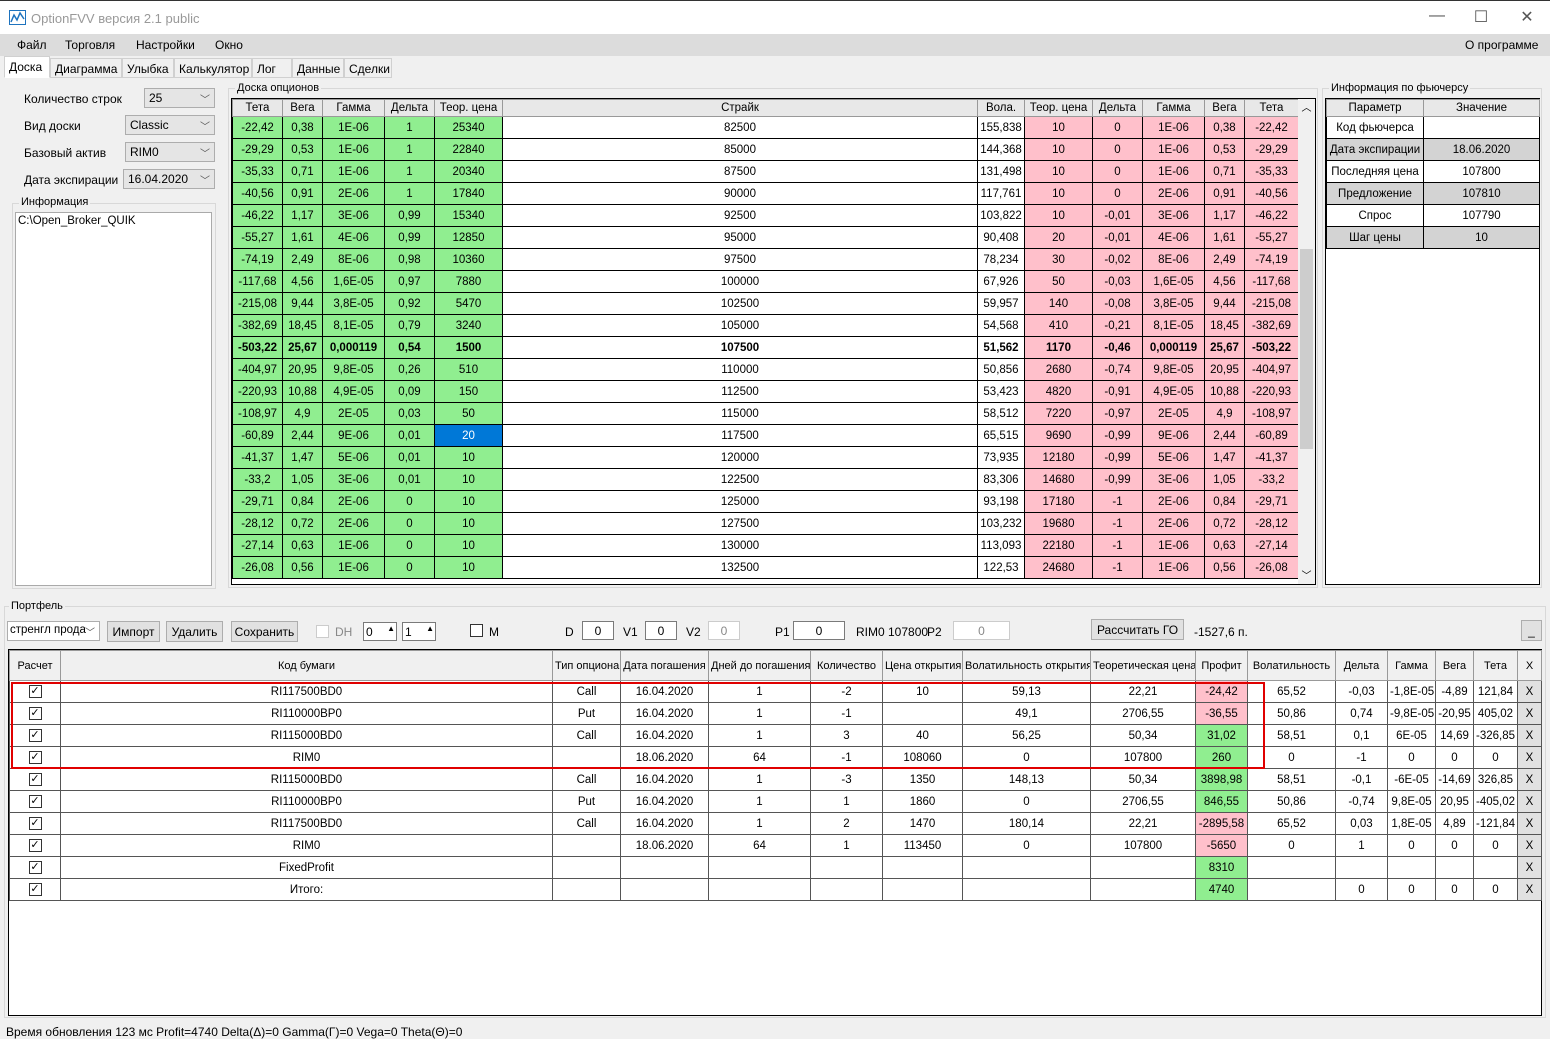 This screenshot has width=1550, height=1039. Describe the element at coordinates (661, 630) in the screenshot. I see `v1-input: 0` at that location.